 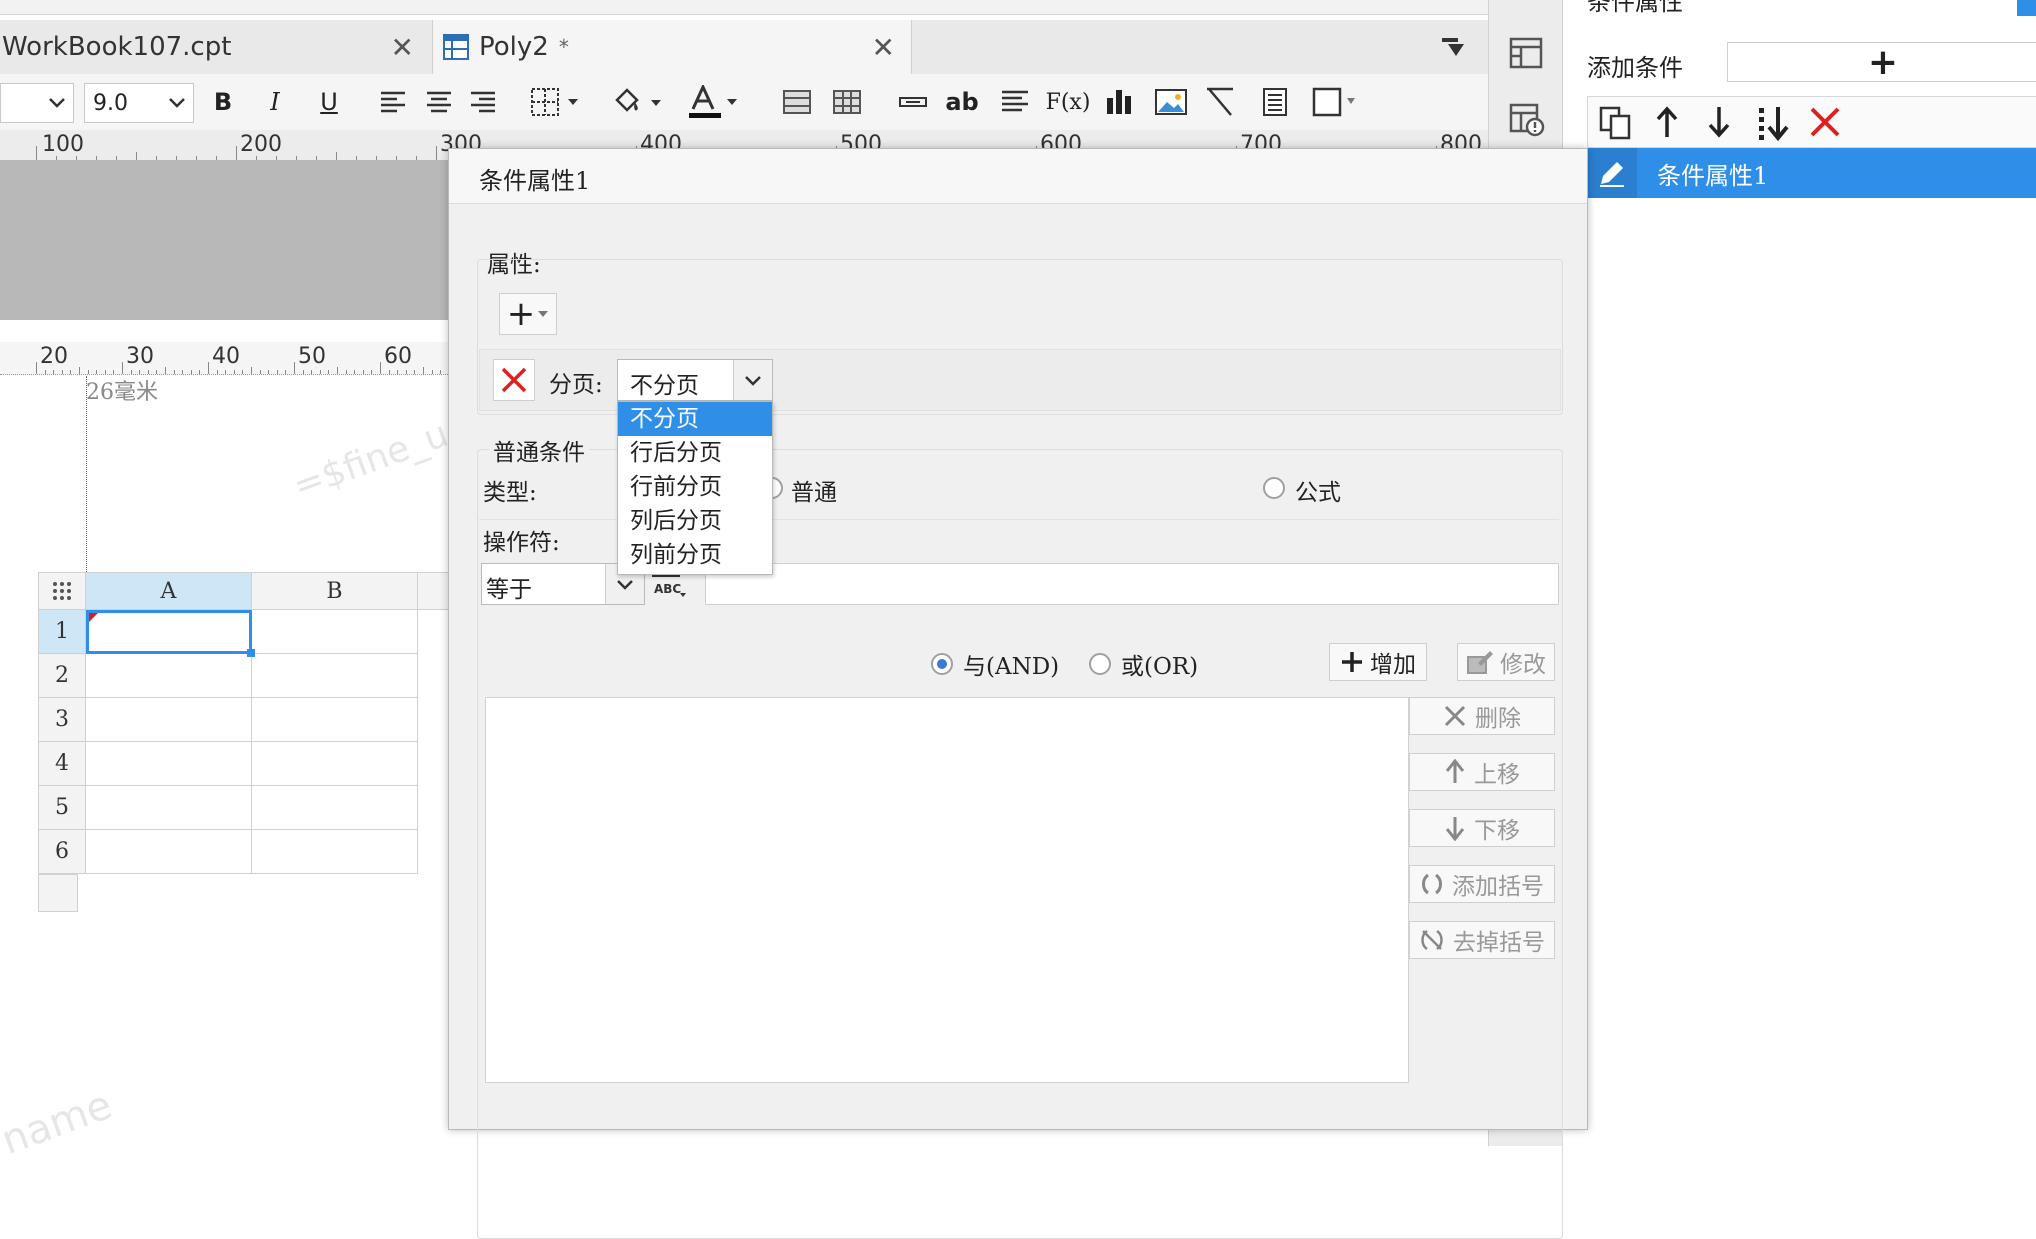 I want to click on dropdown-option: 行前分页, so click(x=695, y=487).